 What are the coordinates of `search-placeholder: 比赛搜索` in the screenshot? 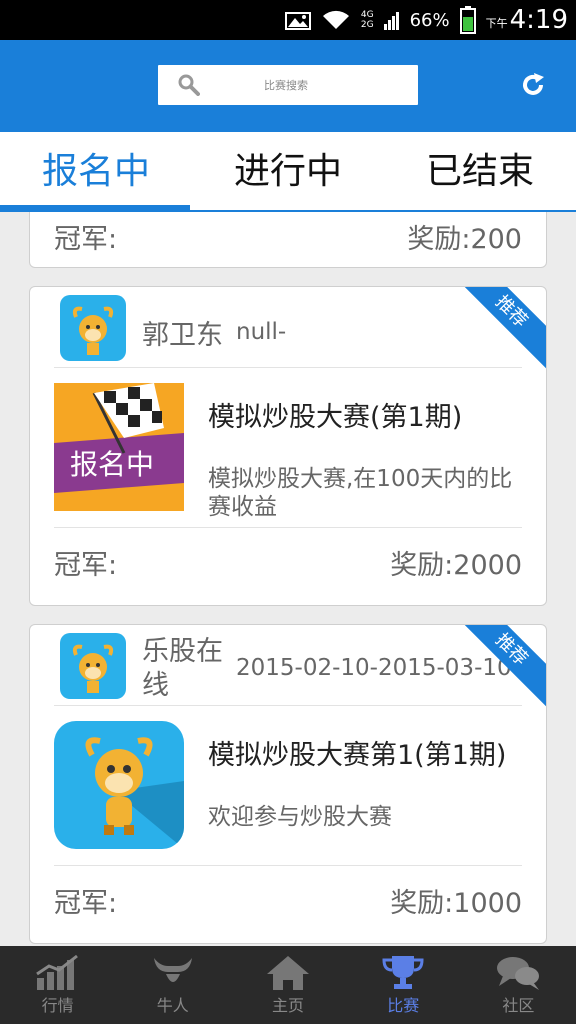 It's located at (286, 85).